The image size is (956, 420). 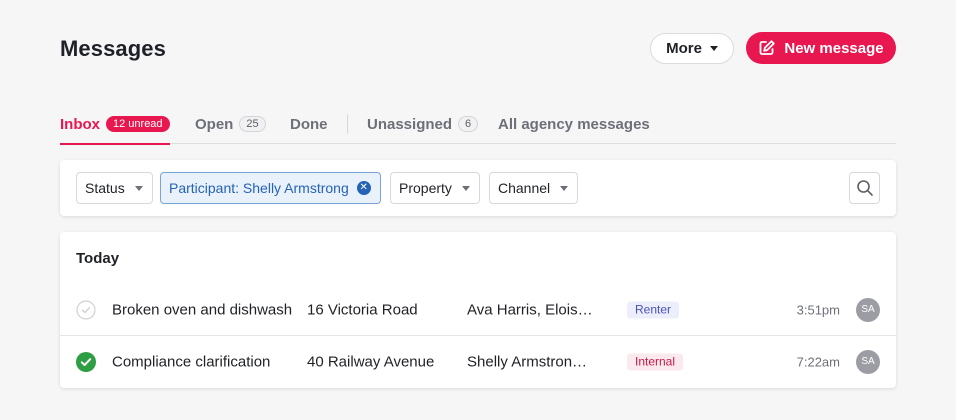 I want to click on new-message-label: New message, so click(x=834, y=48).